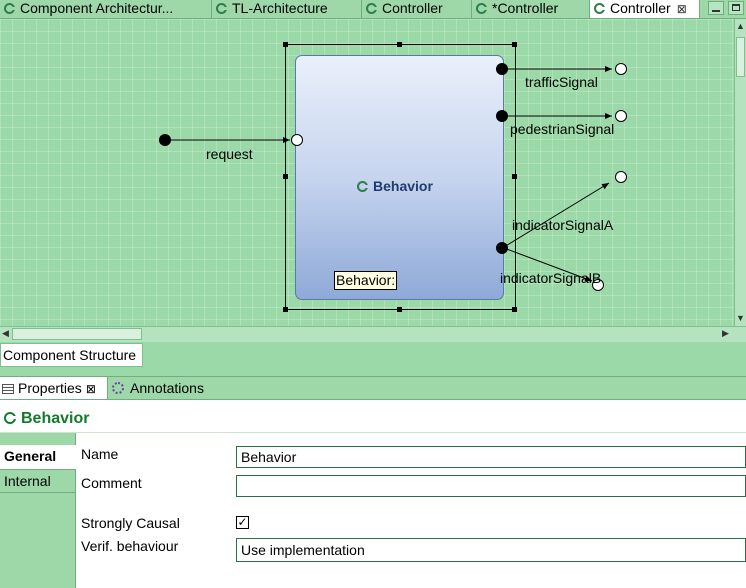 This screenshot has width=746, height=588. I want to click on connector-indicator-a, so click(556, 215).